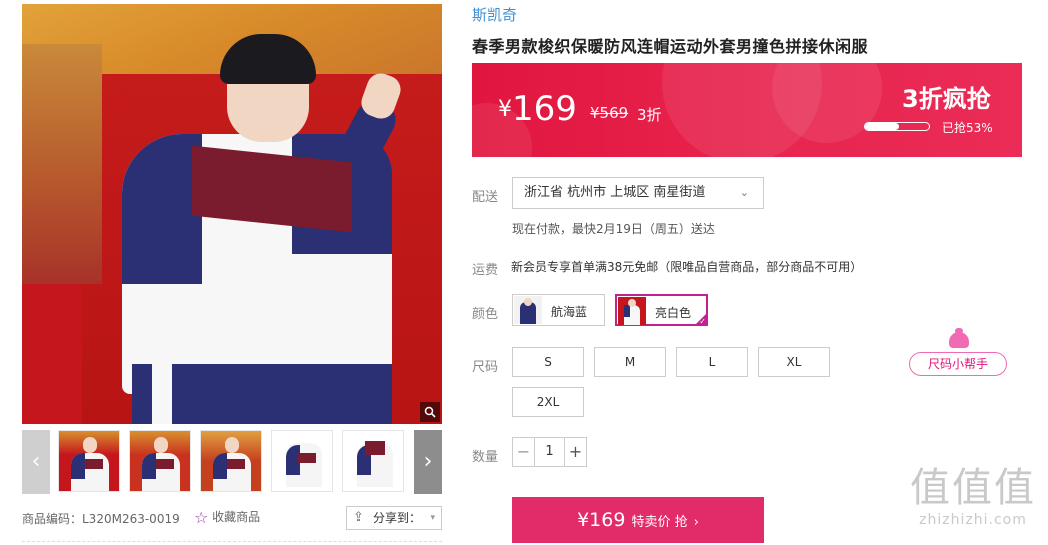 Image resolution: width=1048 pixels, height=545 pixels. Describe the element at coordinates (575, 452) in the screenshot. I see `plus-button: +` at that location.